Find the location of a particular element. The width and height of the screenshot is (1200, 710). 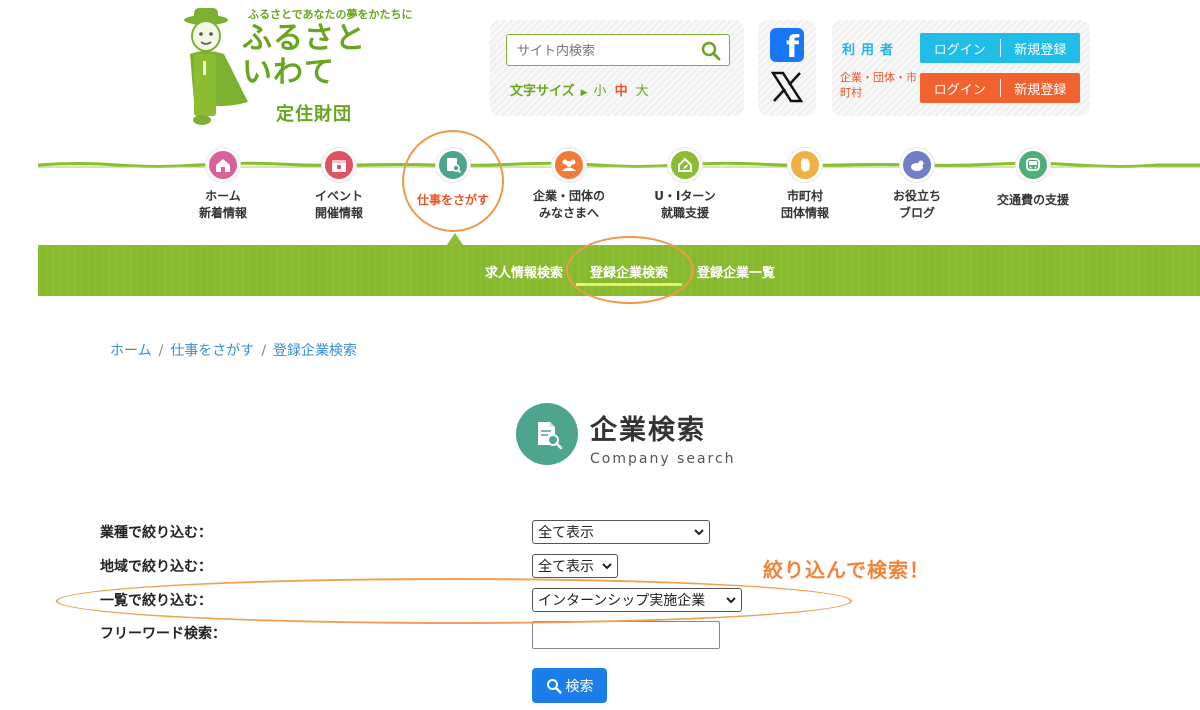

font-size-large: 大 is located at coordinates (642, 91).